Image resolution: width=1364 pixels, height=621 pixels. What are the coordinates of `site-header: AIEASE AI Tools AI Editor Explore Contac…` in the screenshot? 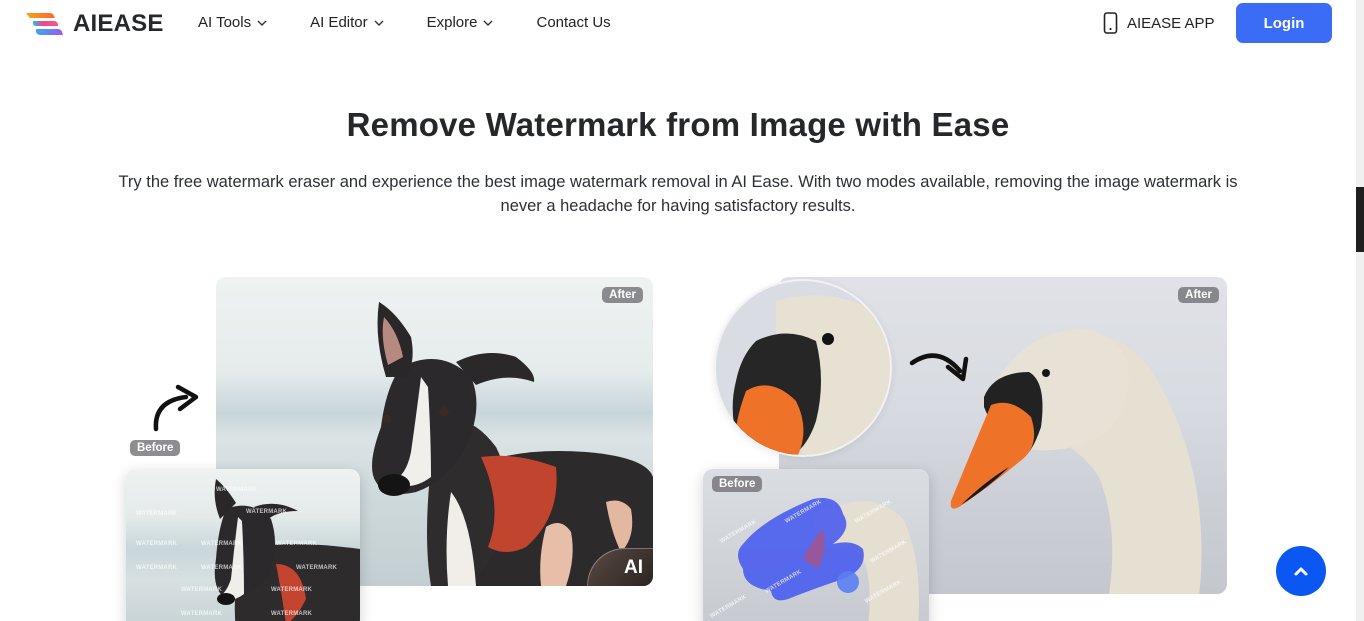 It's located at (678, 24).